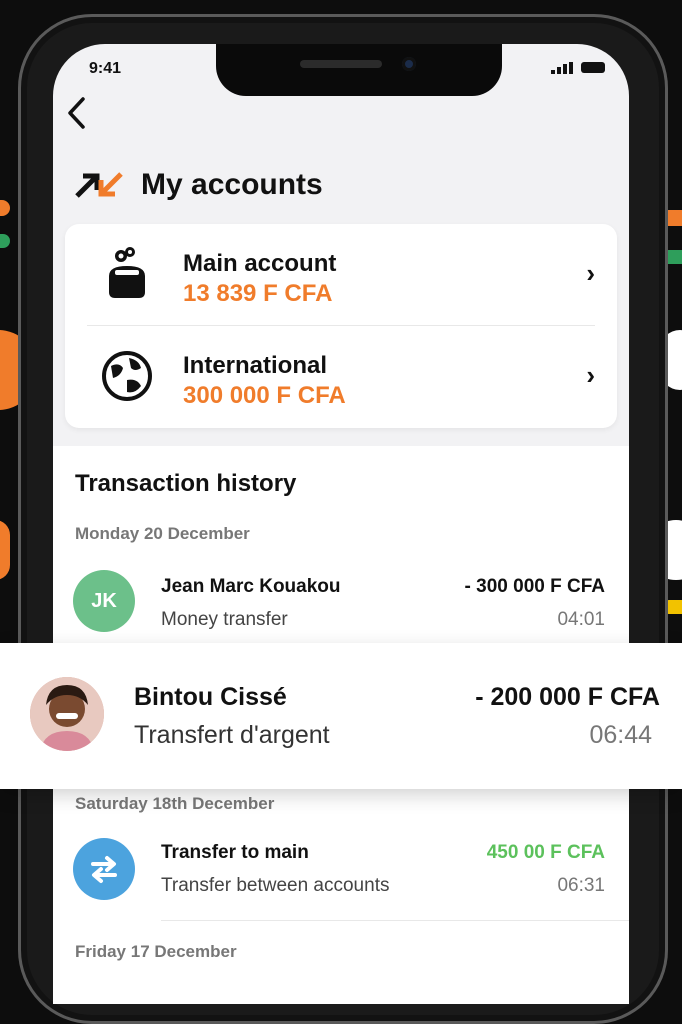 Image resolution: width=682 pixels, height=1024 pixels. I want to click on transaction-name: Transfer to main, so click(235, 852).